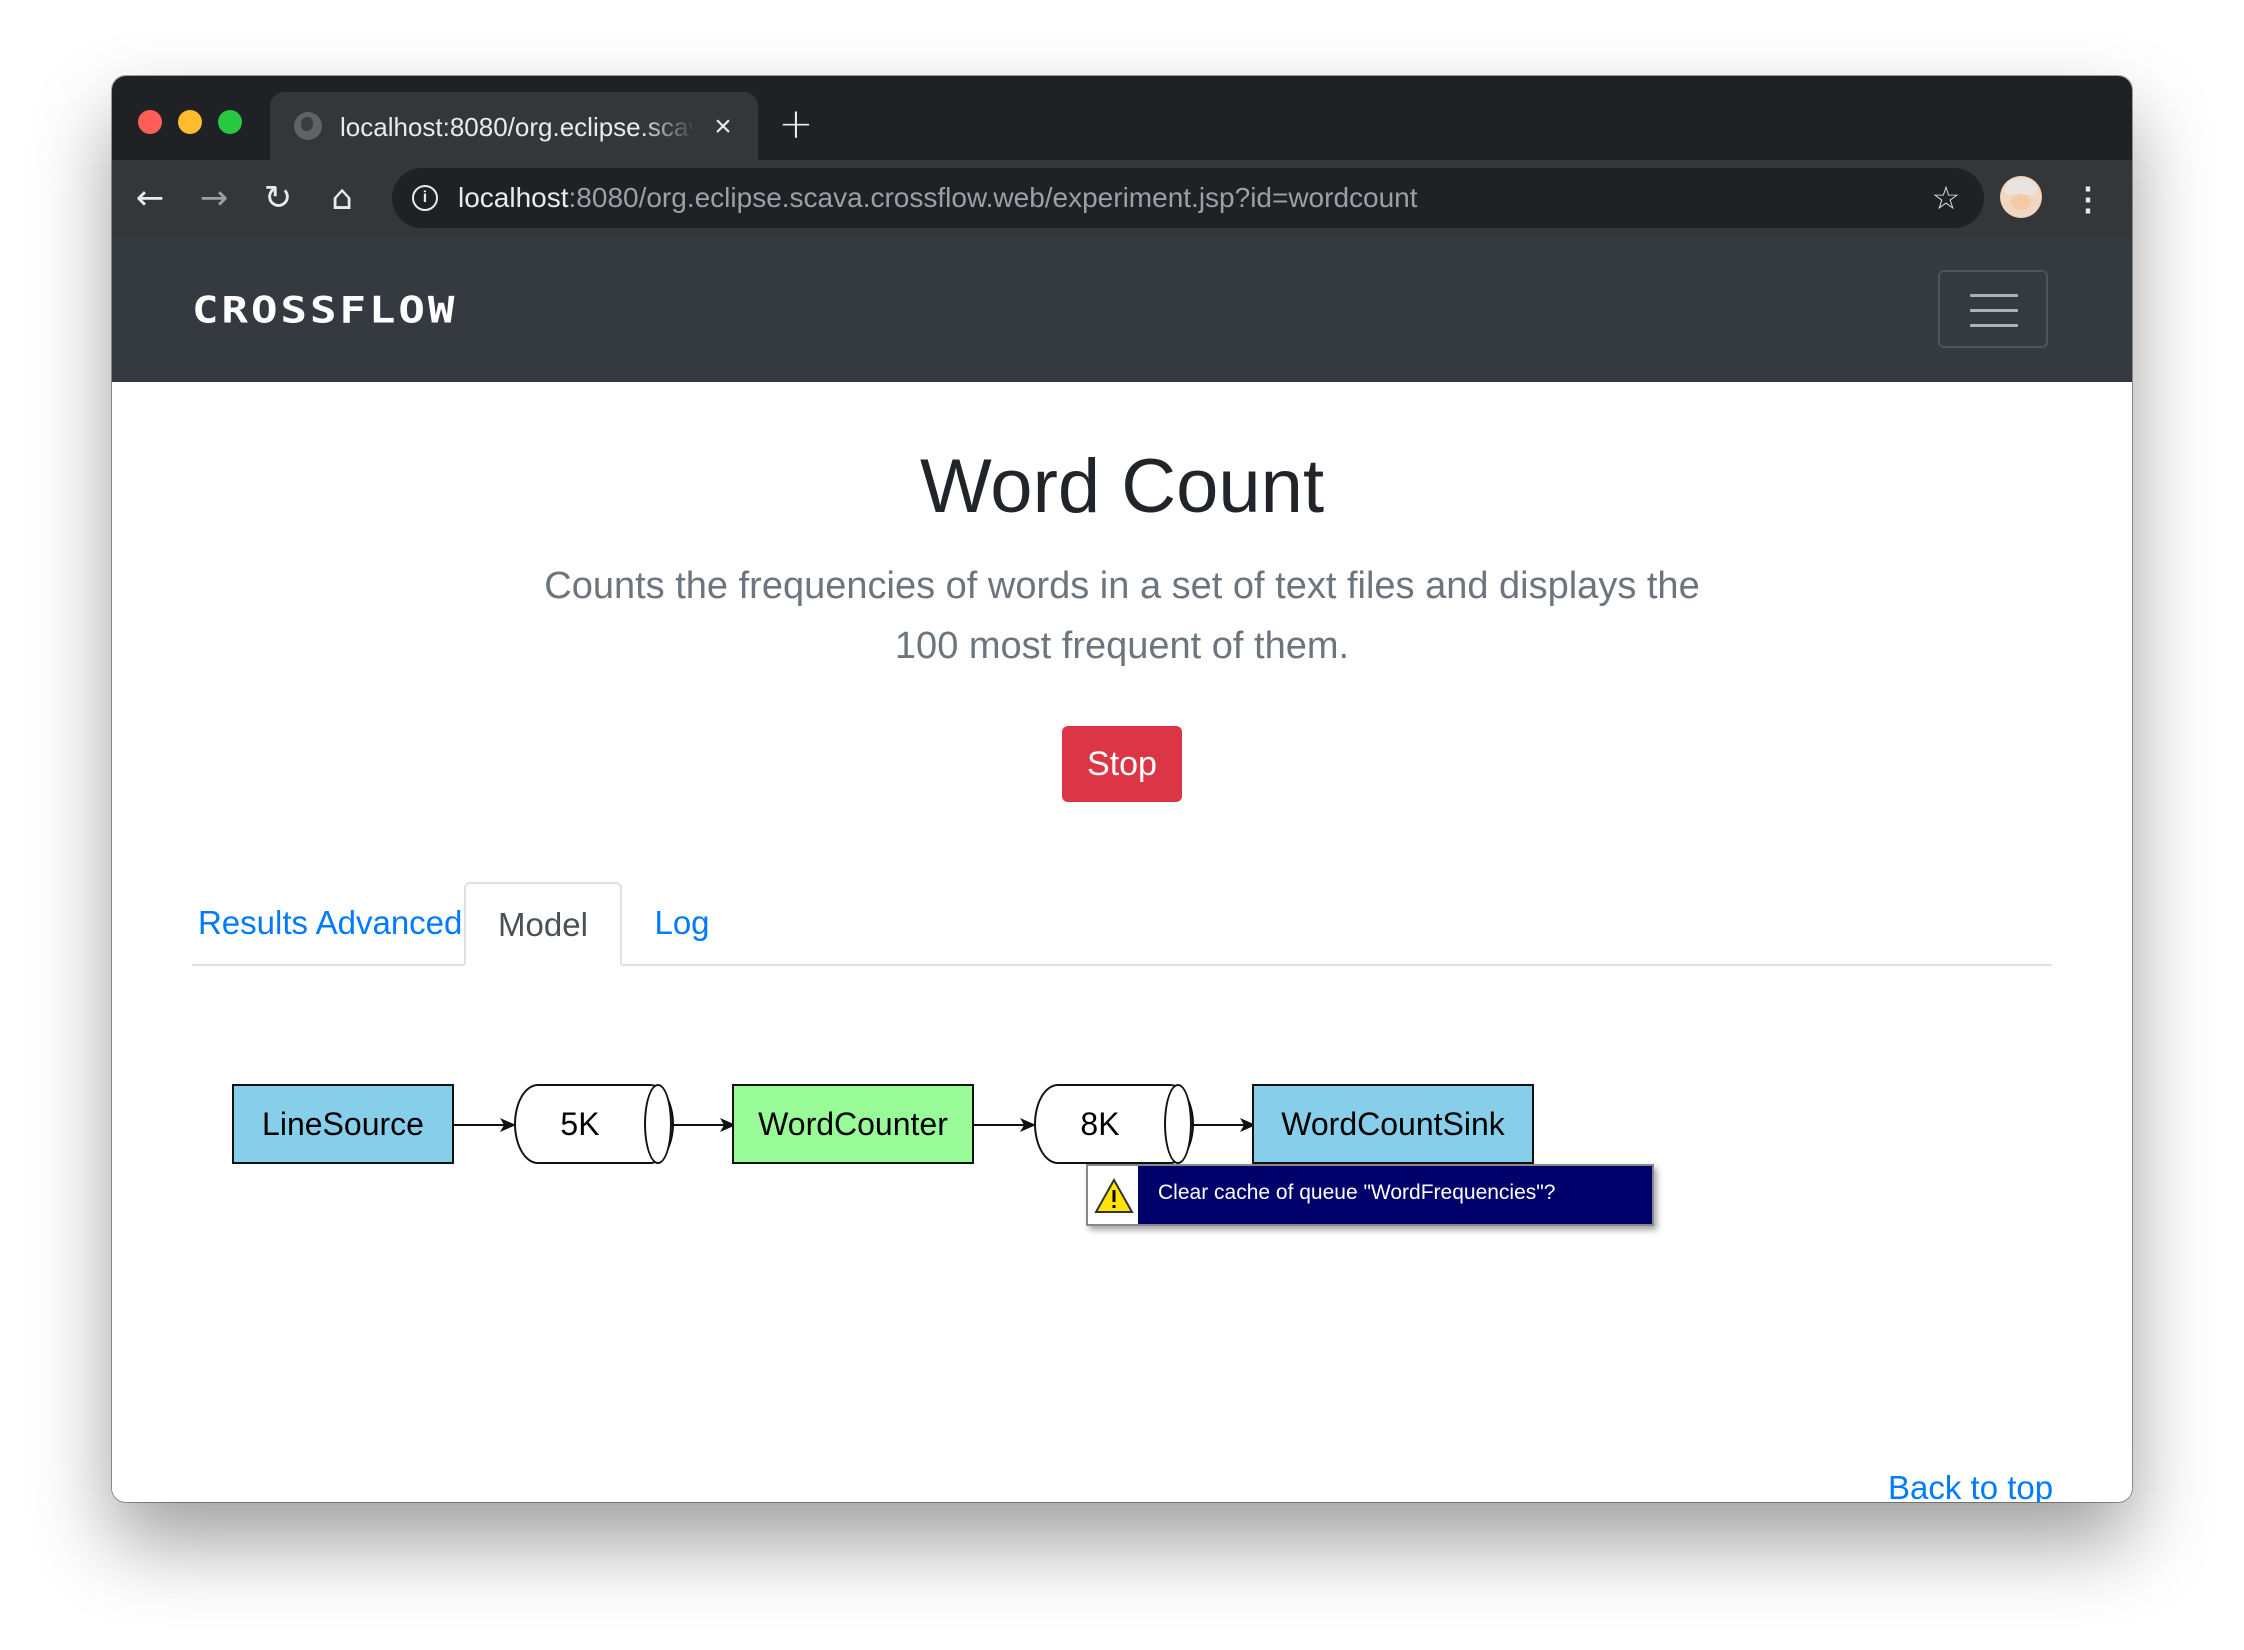  What do you see at coordinates (425, 198) in the screenshot?
I see `site-info-icon: i` at bounding box center [425, 198].